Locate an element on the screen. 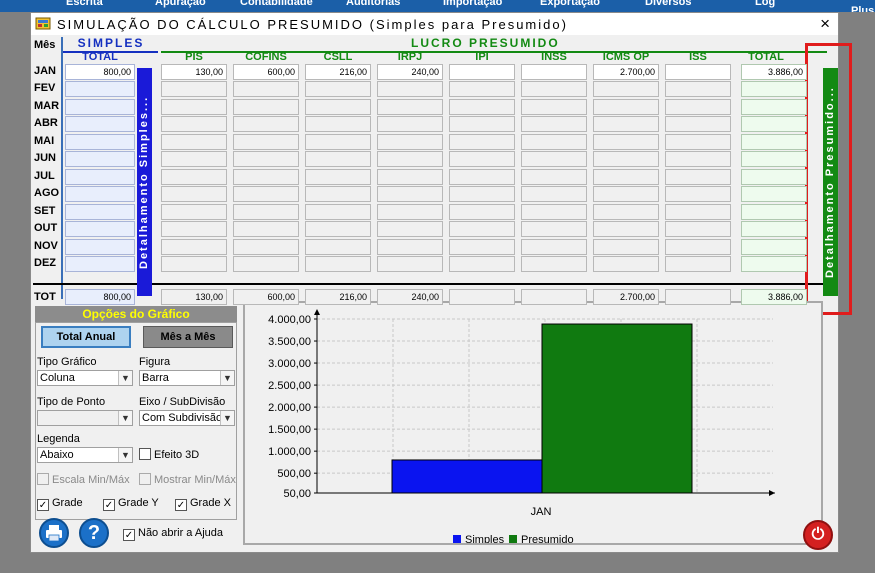  eixo-select: Com Subdivisão ▼ is located at coordinates (187, 418).